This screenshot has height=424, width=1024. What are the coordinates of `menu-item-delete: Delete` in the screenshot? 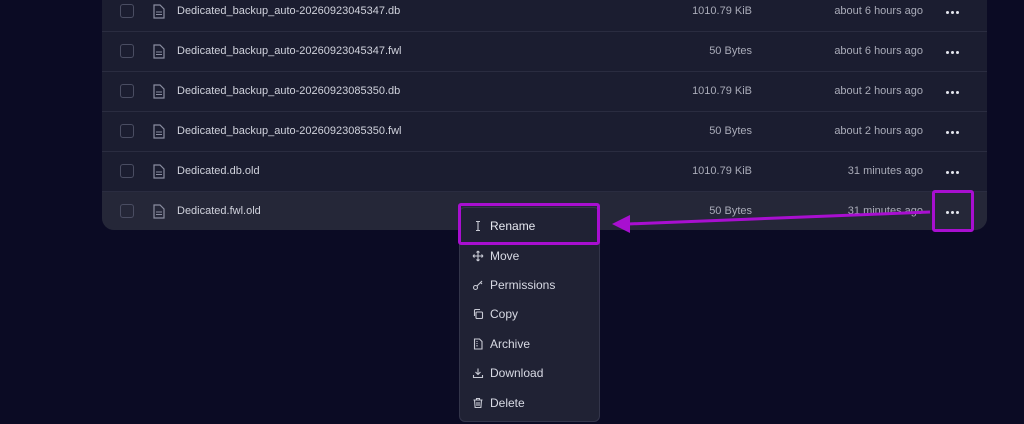 It's located at (529, 403).